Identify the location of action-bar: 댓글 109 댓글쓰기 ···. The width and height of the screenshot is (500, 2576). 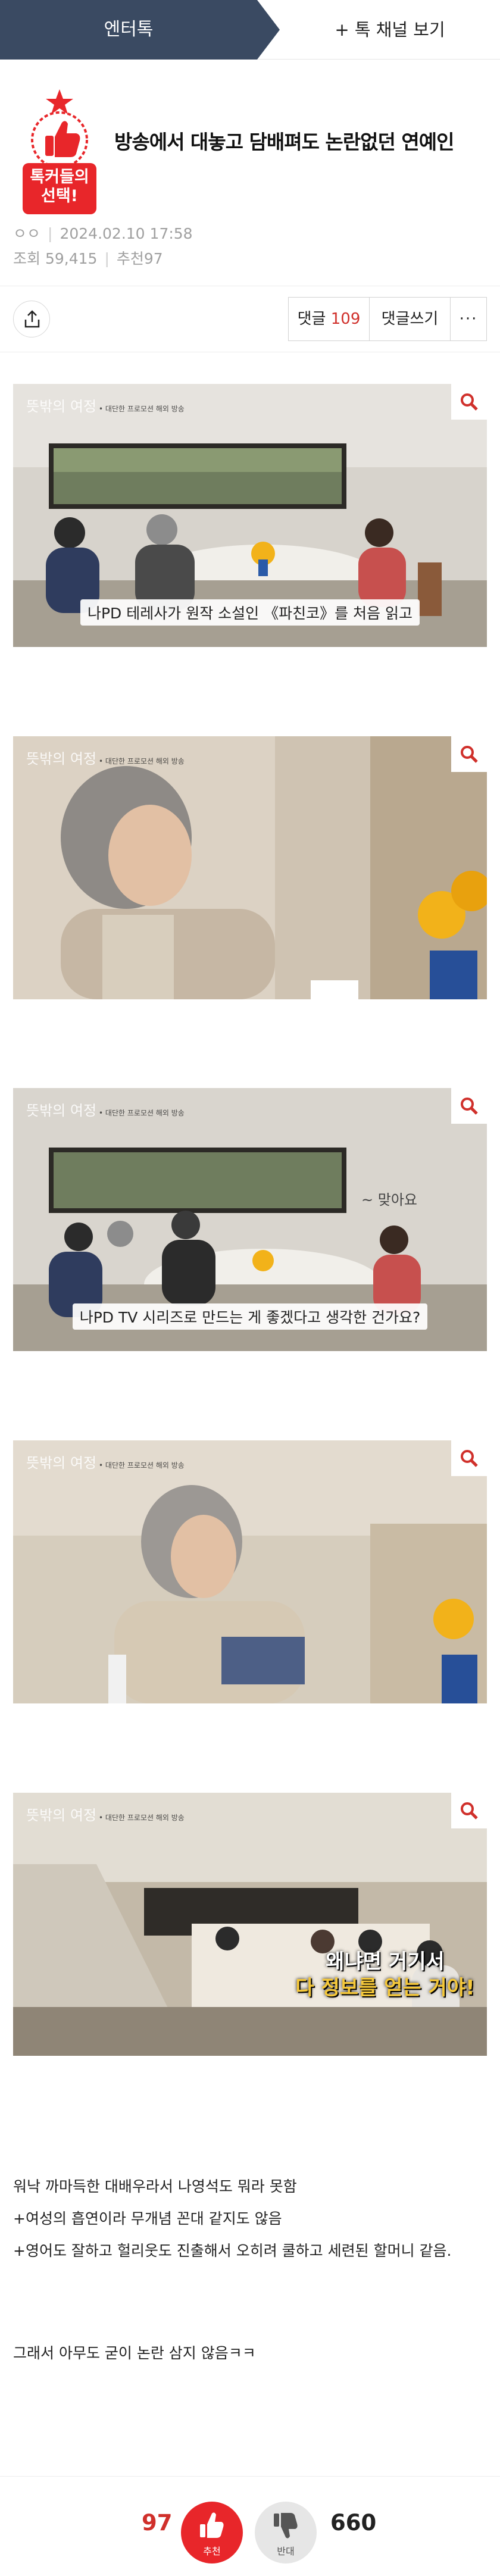
(250, 319).